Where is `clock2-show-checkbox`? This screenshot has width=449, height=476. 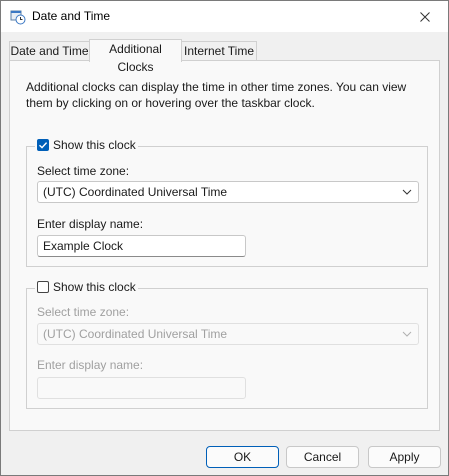
clock2-show-checkbox is located at coordinates (43, 287).